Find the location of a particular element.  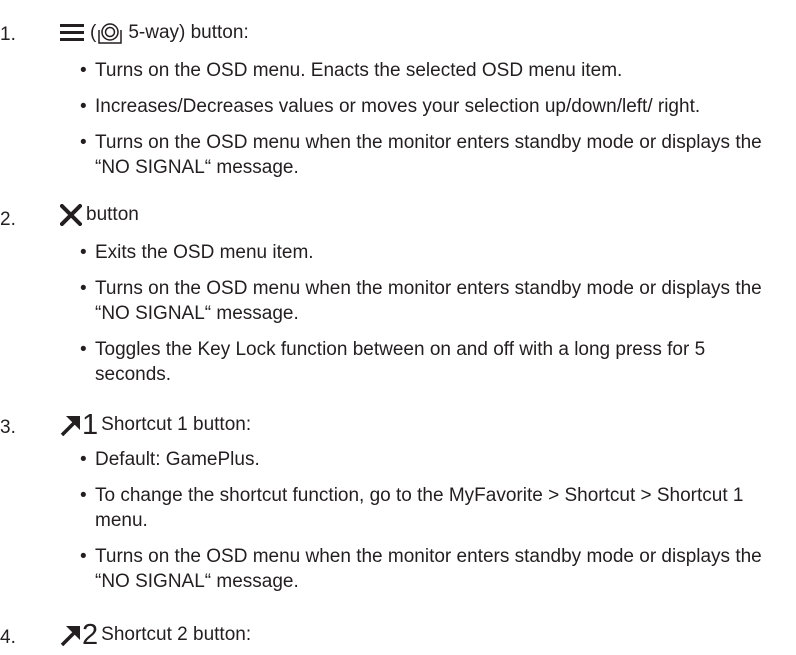

close-x-icon is located at coordinates (71, 215).